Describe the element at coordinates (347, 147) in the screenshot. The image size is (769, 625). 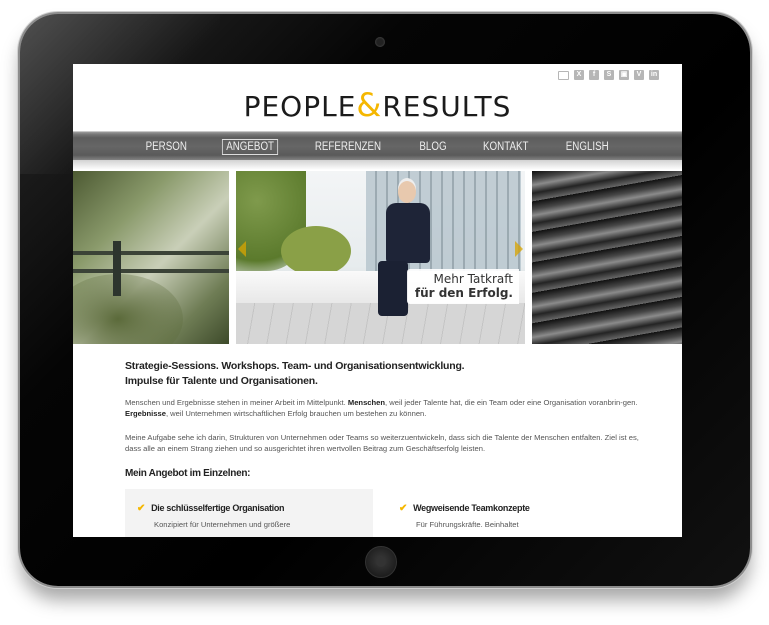
I see `nav-item-referenzen: REFERENZEN` at that location.